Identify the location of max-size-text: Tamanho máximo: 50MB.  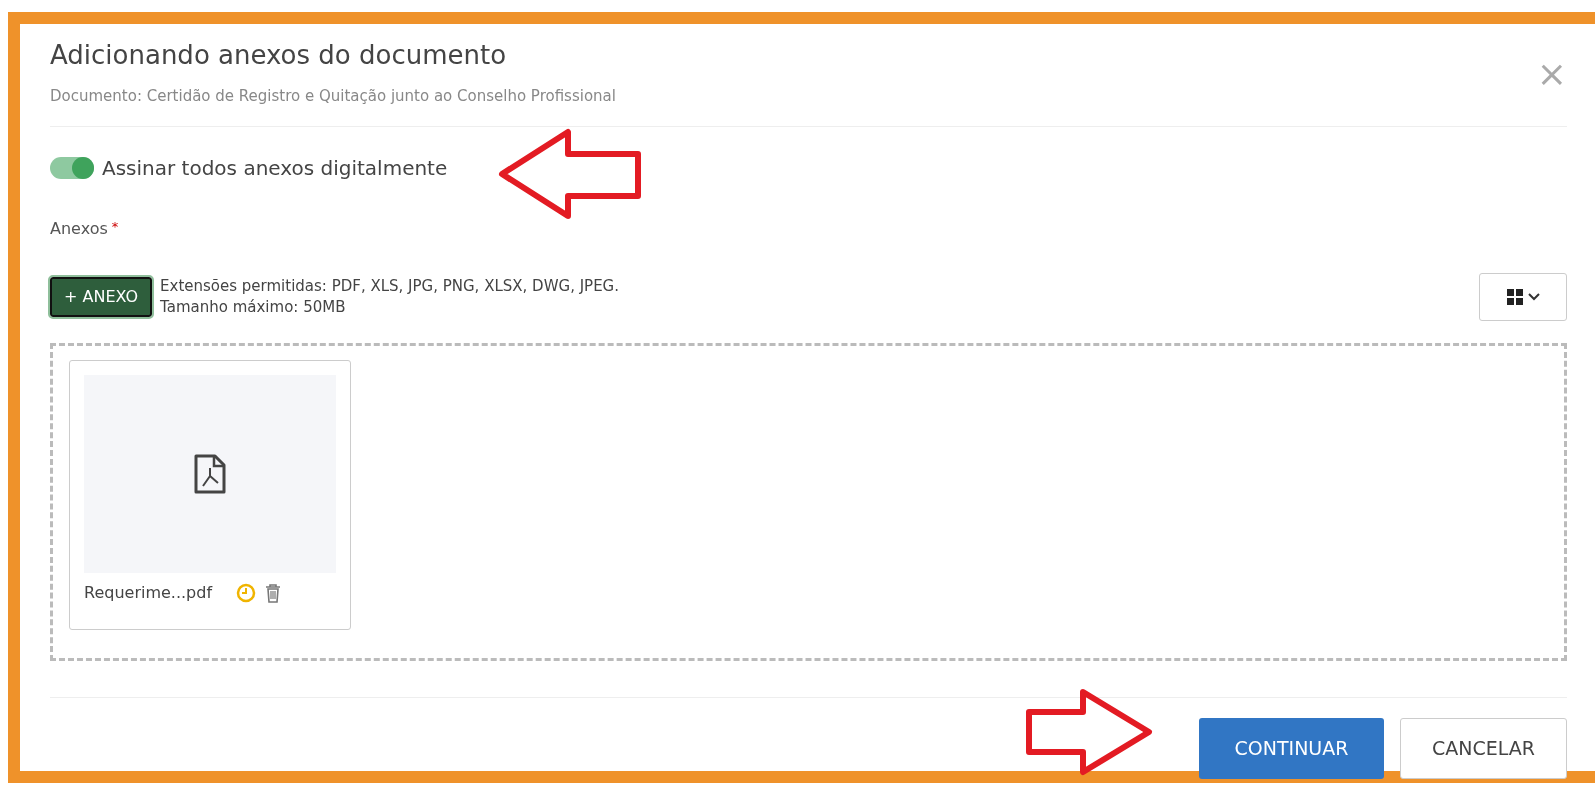
(253, 306).